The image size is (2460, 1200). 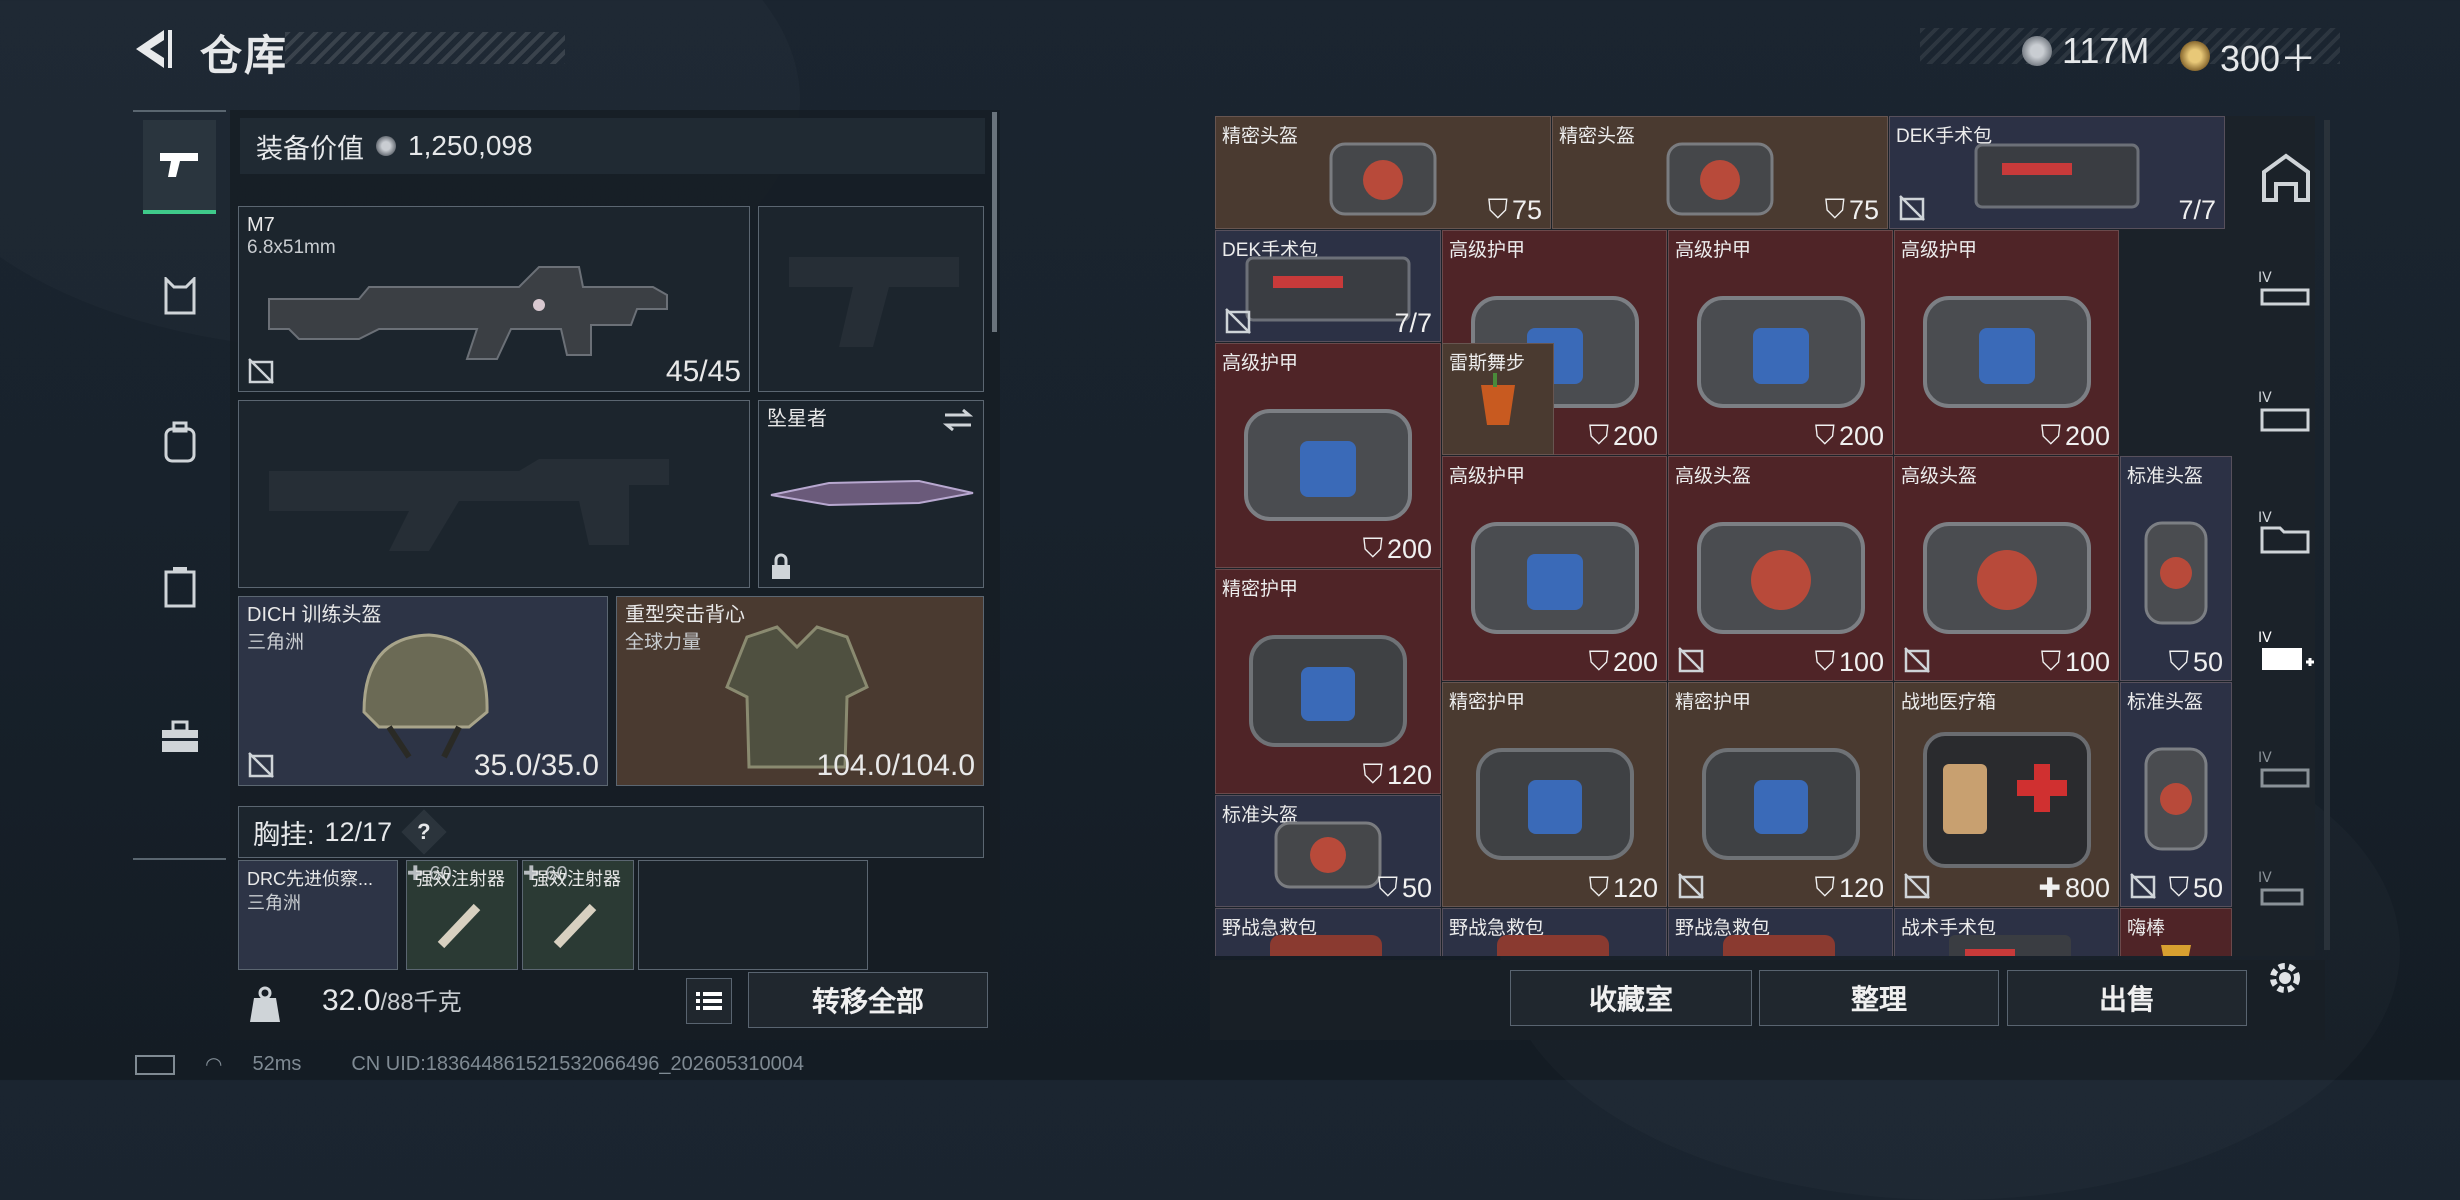 What do you see at coordinates (1326, 945) in the screenshot?
I see `first-aid-kit-image` at bounding box center [1326, 945].